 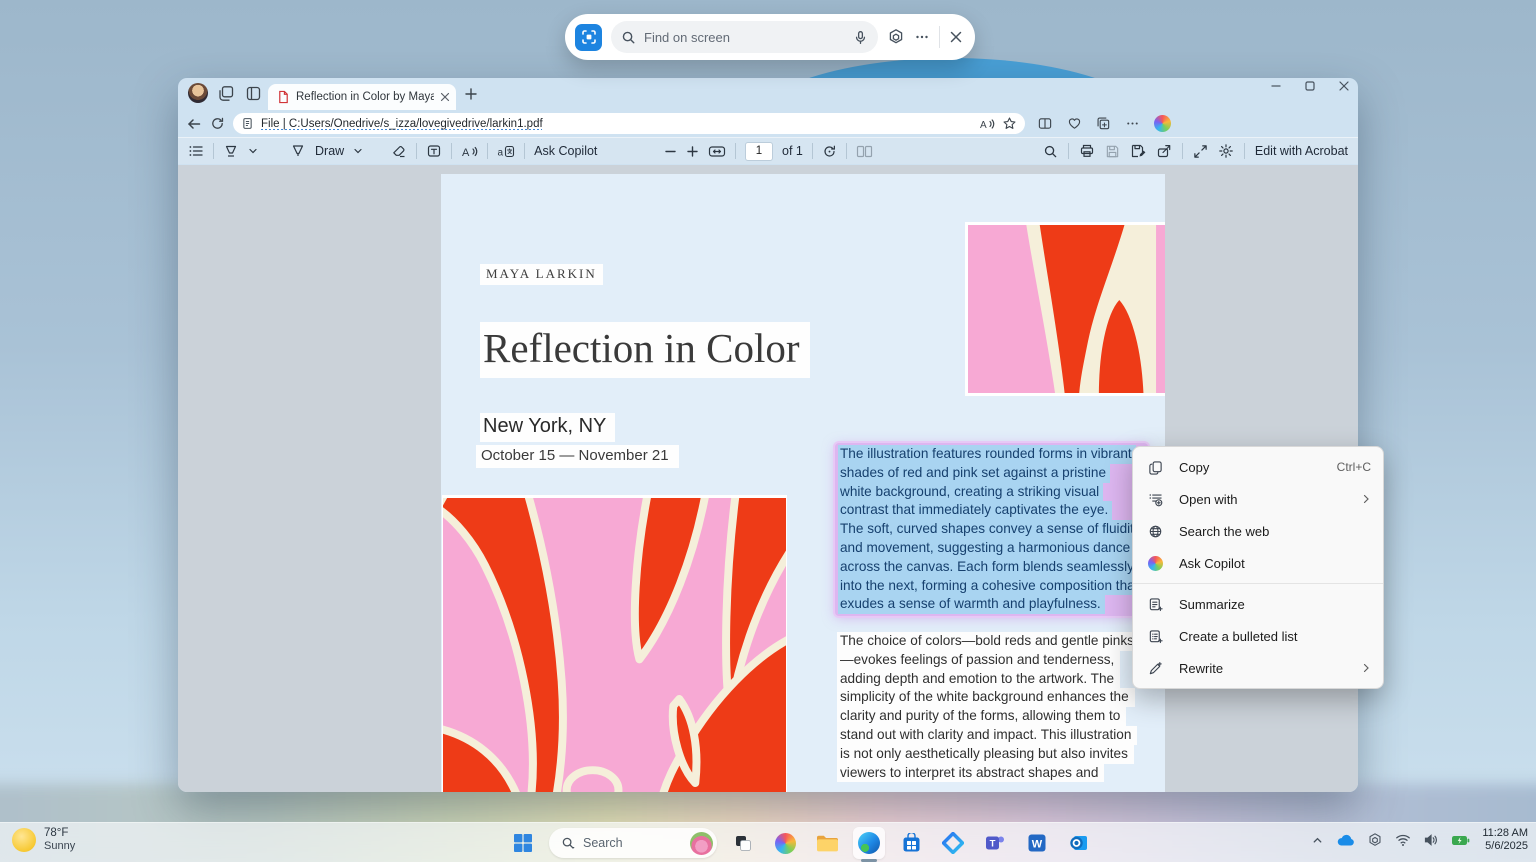 I want to click on tray-chevron-up-icon, so click(x=1317, y=840).